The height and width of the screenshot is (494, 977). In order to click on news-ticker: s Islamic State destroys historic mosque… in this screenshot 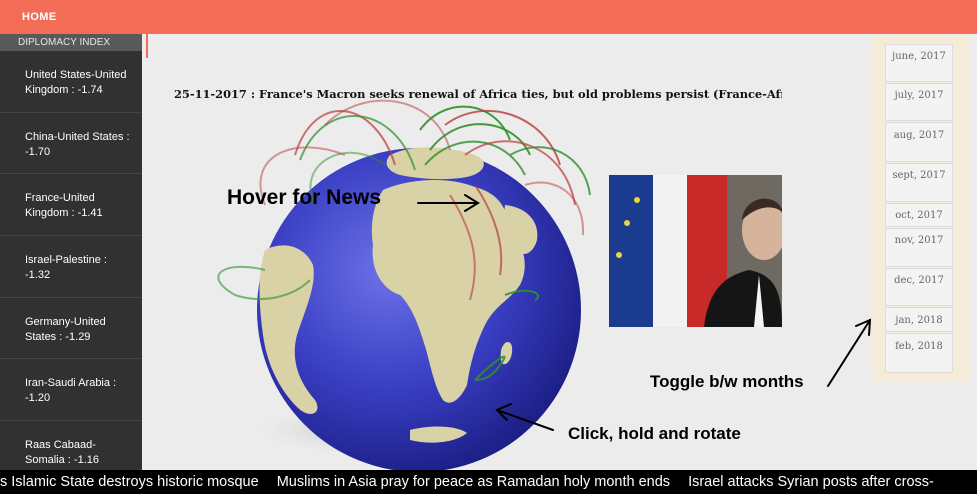, I will do `click(488, 482)`.